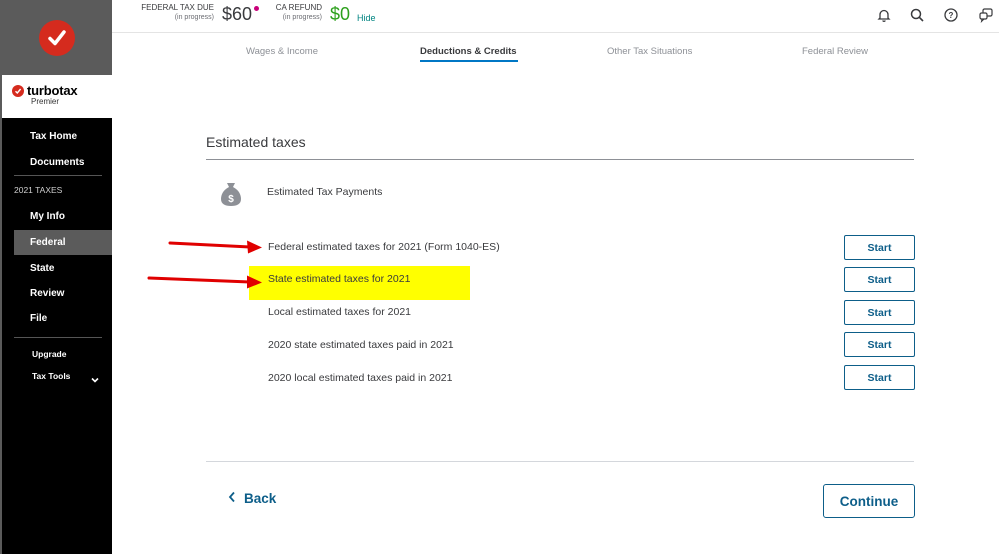 This screenshot has width=999, height=554. What do you see at coordinates (339, 279) in the screenshot?
I see `row-label-state-estimated: State estimated taxes for 2021` at bounding box center [339, 279].